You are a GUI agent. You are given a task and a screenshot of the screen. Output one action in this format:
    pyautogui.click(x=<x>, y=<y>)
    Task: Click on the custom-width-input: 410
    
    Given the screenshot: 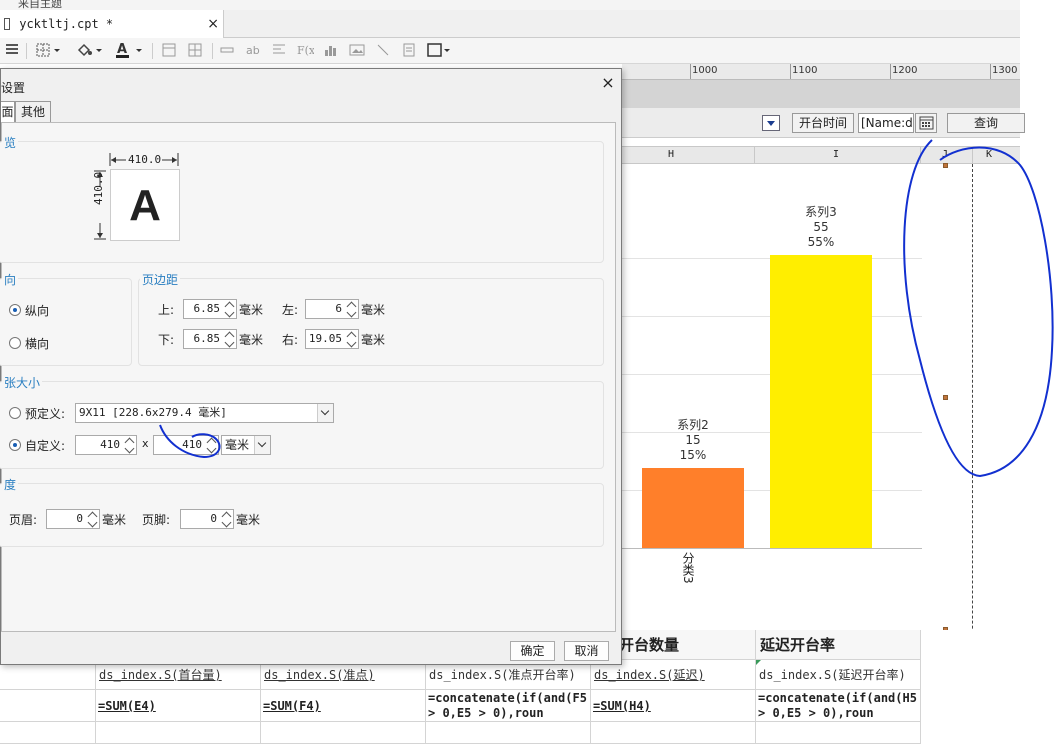 What is the action you would take?
    pyautogui.click(x=106, y=445)
    